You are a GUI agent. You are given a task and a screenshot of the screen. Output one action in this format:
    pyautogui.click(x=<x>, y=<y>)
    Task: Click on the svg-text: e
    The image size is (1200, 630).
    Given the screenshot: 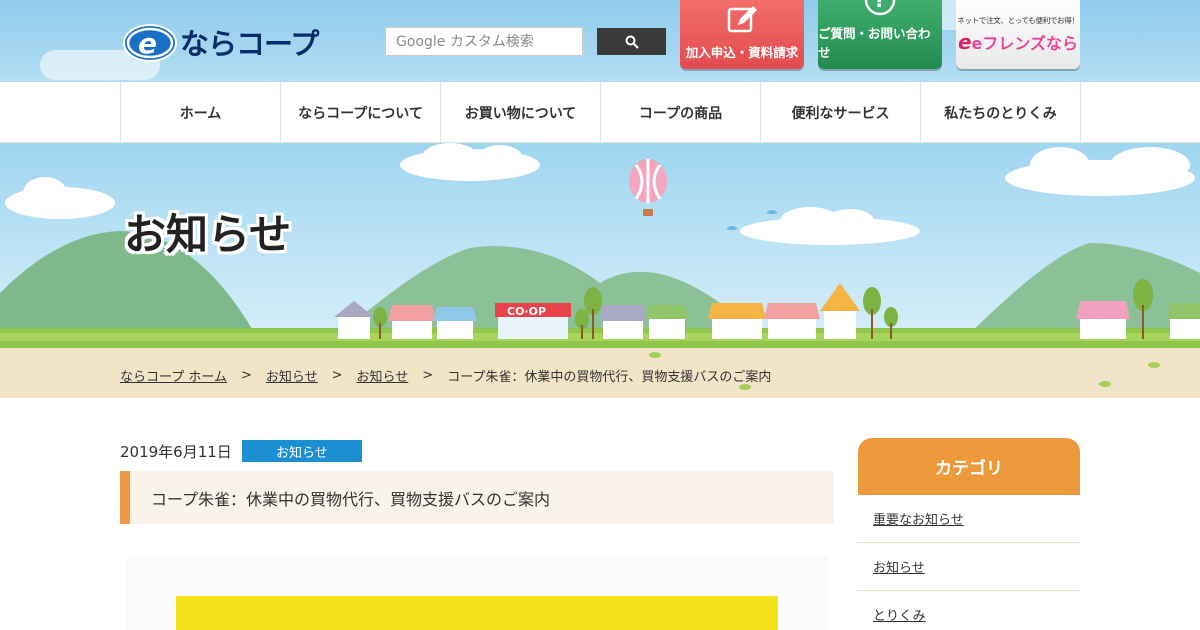 What is the action you would take?
    pyautogui.click(x=147, y=43)
    